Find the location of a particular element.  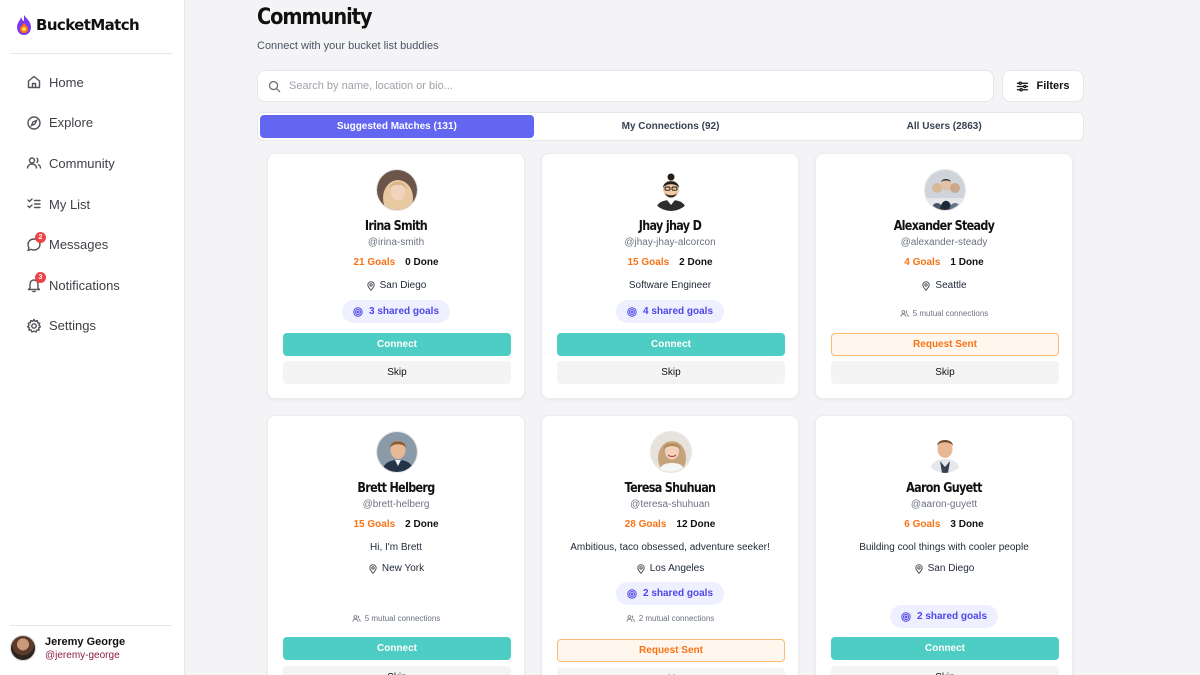

mutual-connections: 5 mutual connections is located at coordinates (396, 618).